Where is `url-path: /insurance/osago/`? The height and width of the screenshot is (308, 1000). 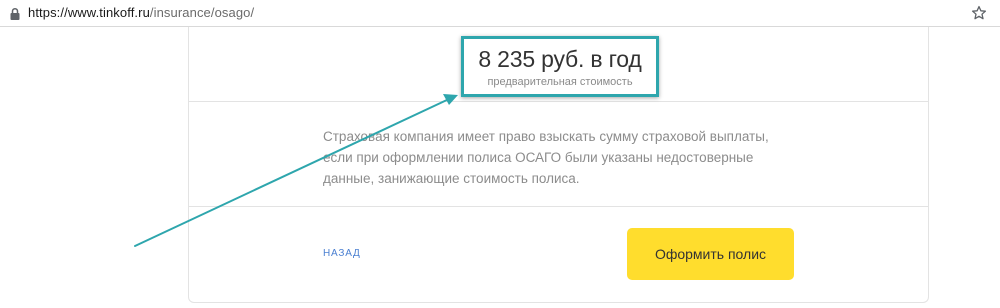 url-path: /insurance/osago/ is located at coordinates (202, 12).